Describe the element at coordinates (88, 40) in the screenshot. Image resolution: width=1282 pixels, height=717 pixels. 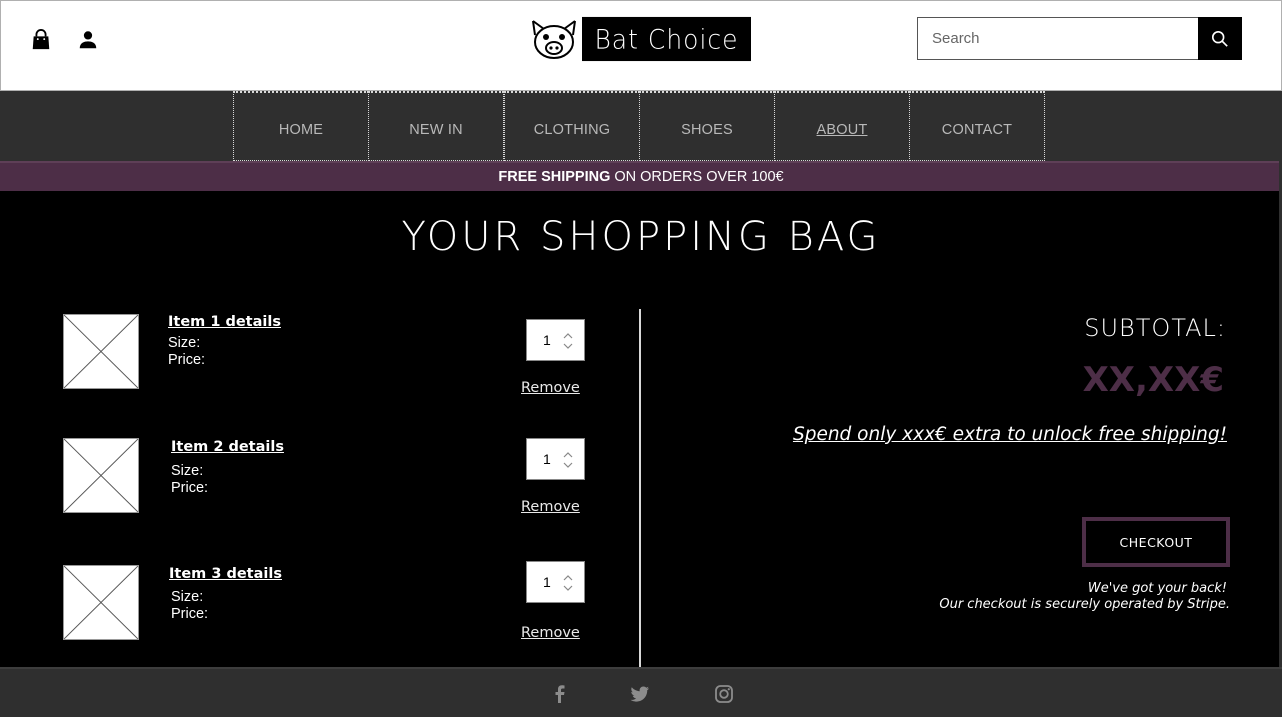
I see `user-icon` at that location.